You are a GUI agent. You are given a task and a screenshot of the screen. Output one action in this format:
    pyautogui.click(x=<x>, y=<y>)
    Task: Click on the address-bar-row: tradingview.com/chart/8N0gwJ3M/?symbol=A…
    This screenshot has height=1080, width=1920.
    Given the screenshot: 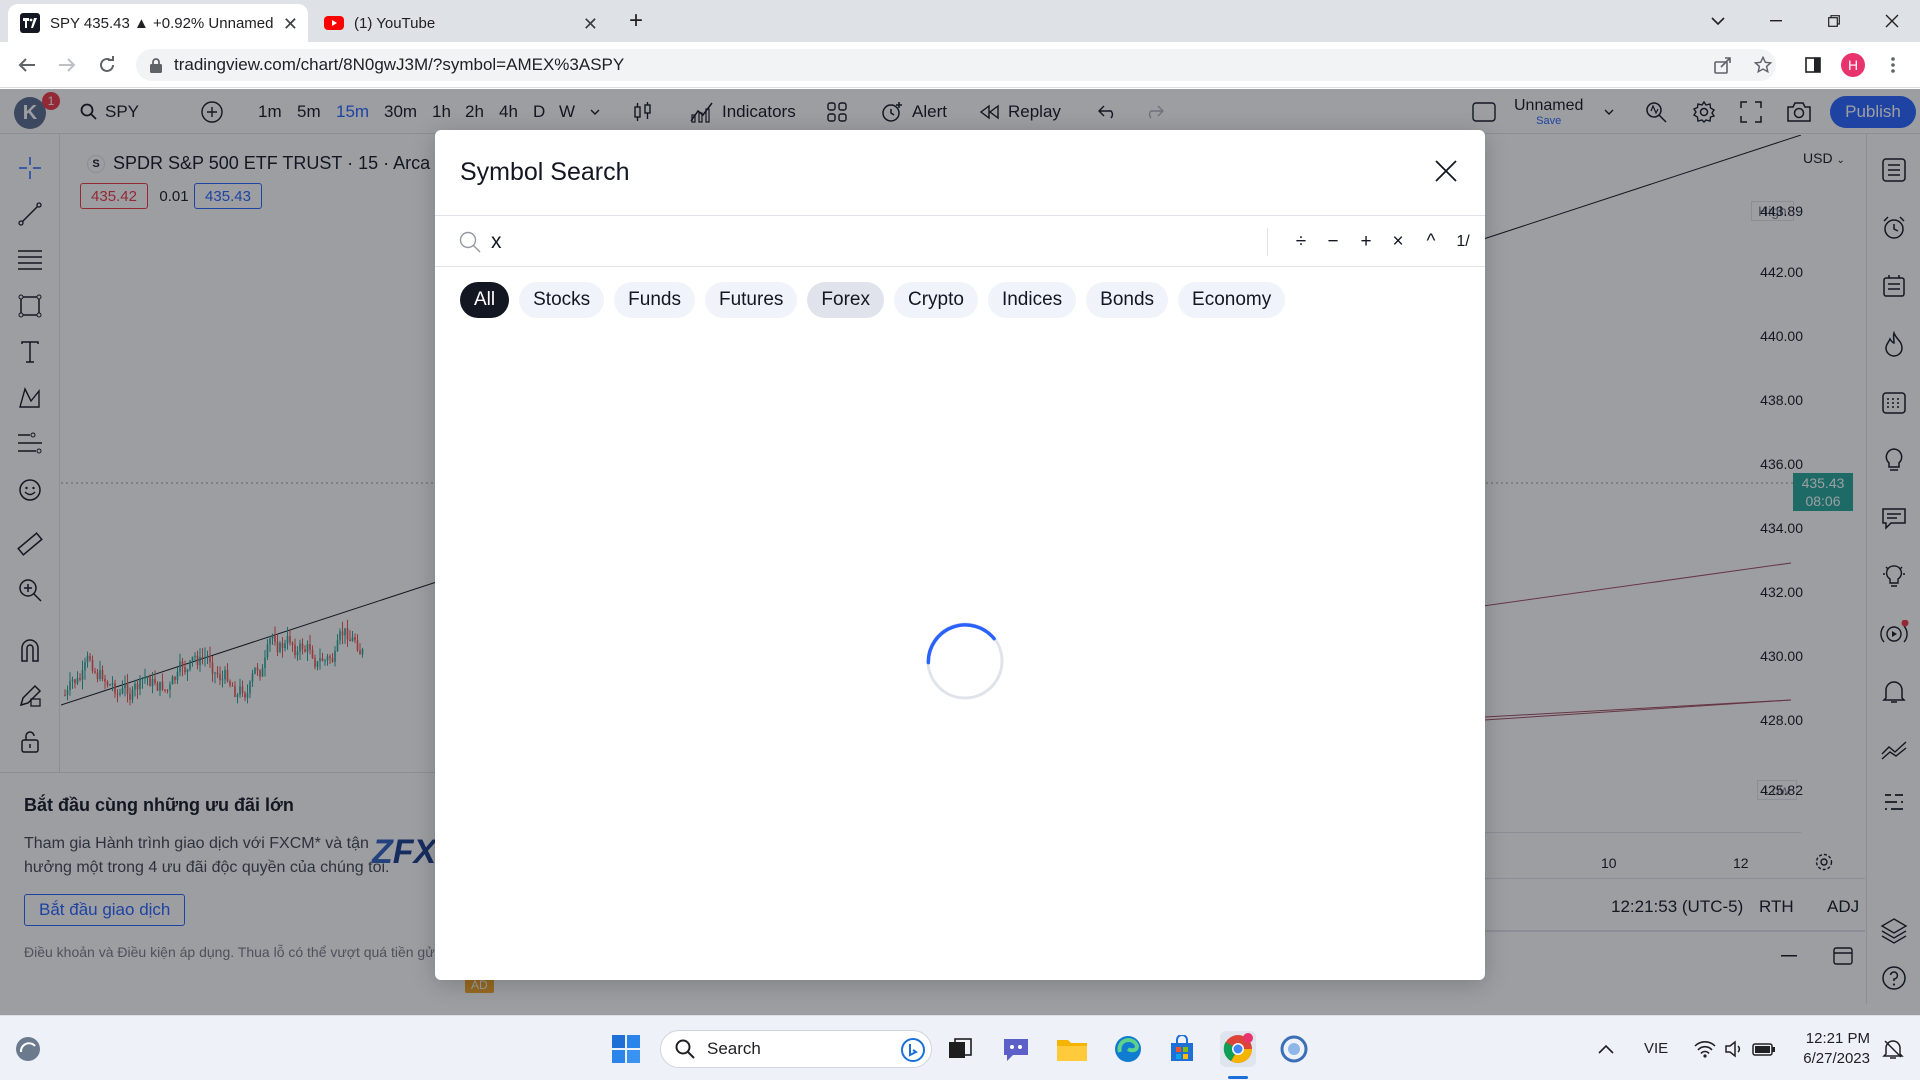 What is the action you would take?
    pyautogui.click(x=960, y=65)
    